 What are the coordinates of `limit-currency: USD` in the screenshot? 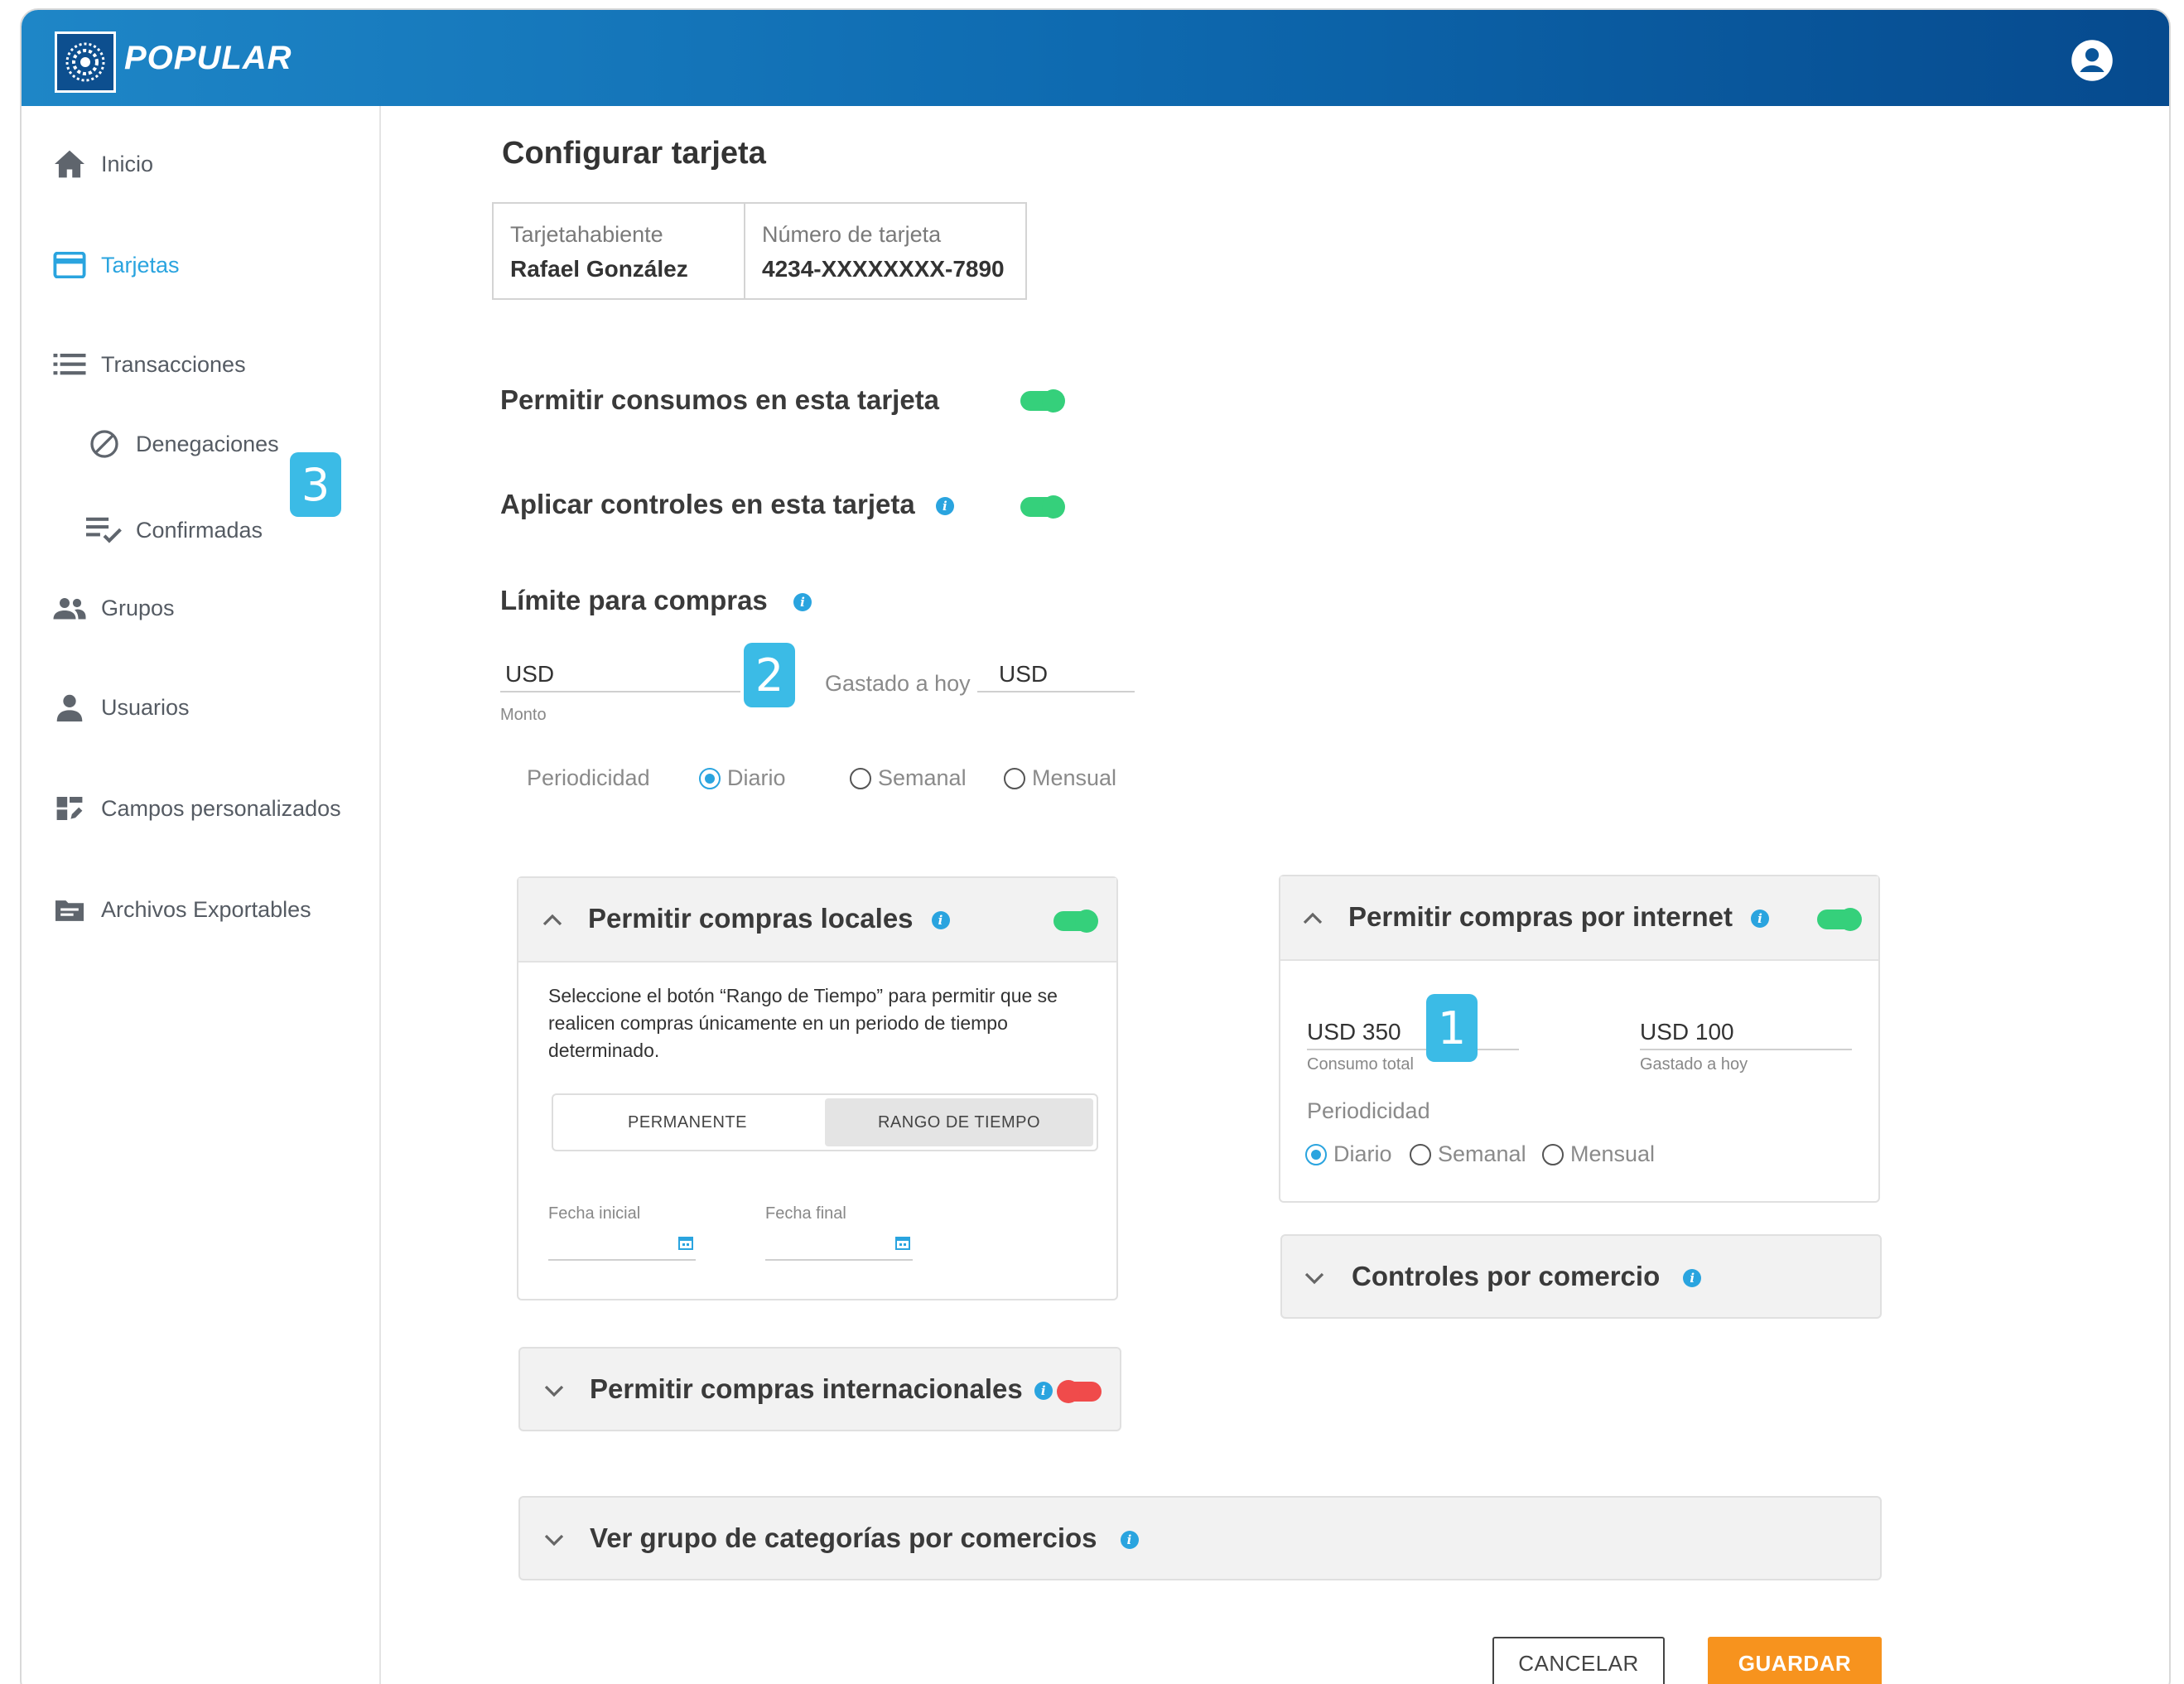 It's located at (530, 674).